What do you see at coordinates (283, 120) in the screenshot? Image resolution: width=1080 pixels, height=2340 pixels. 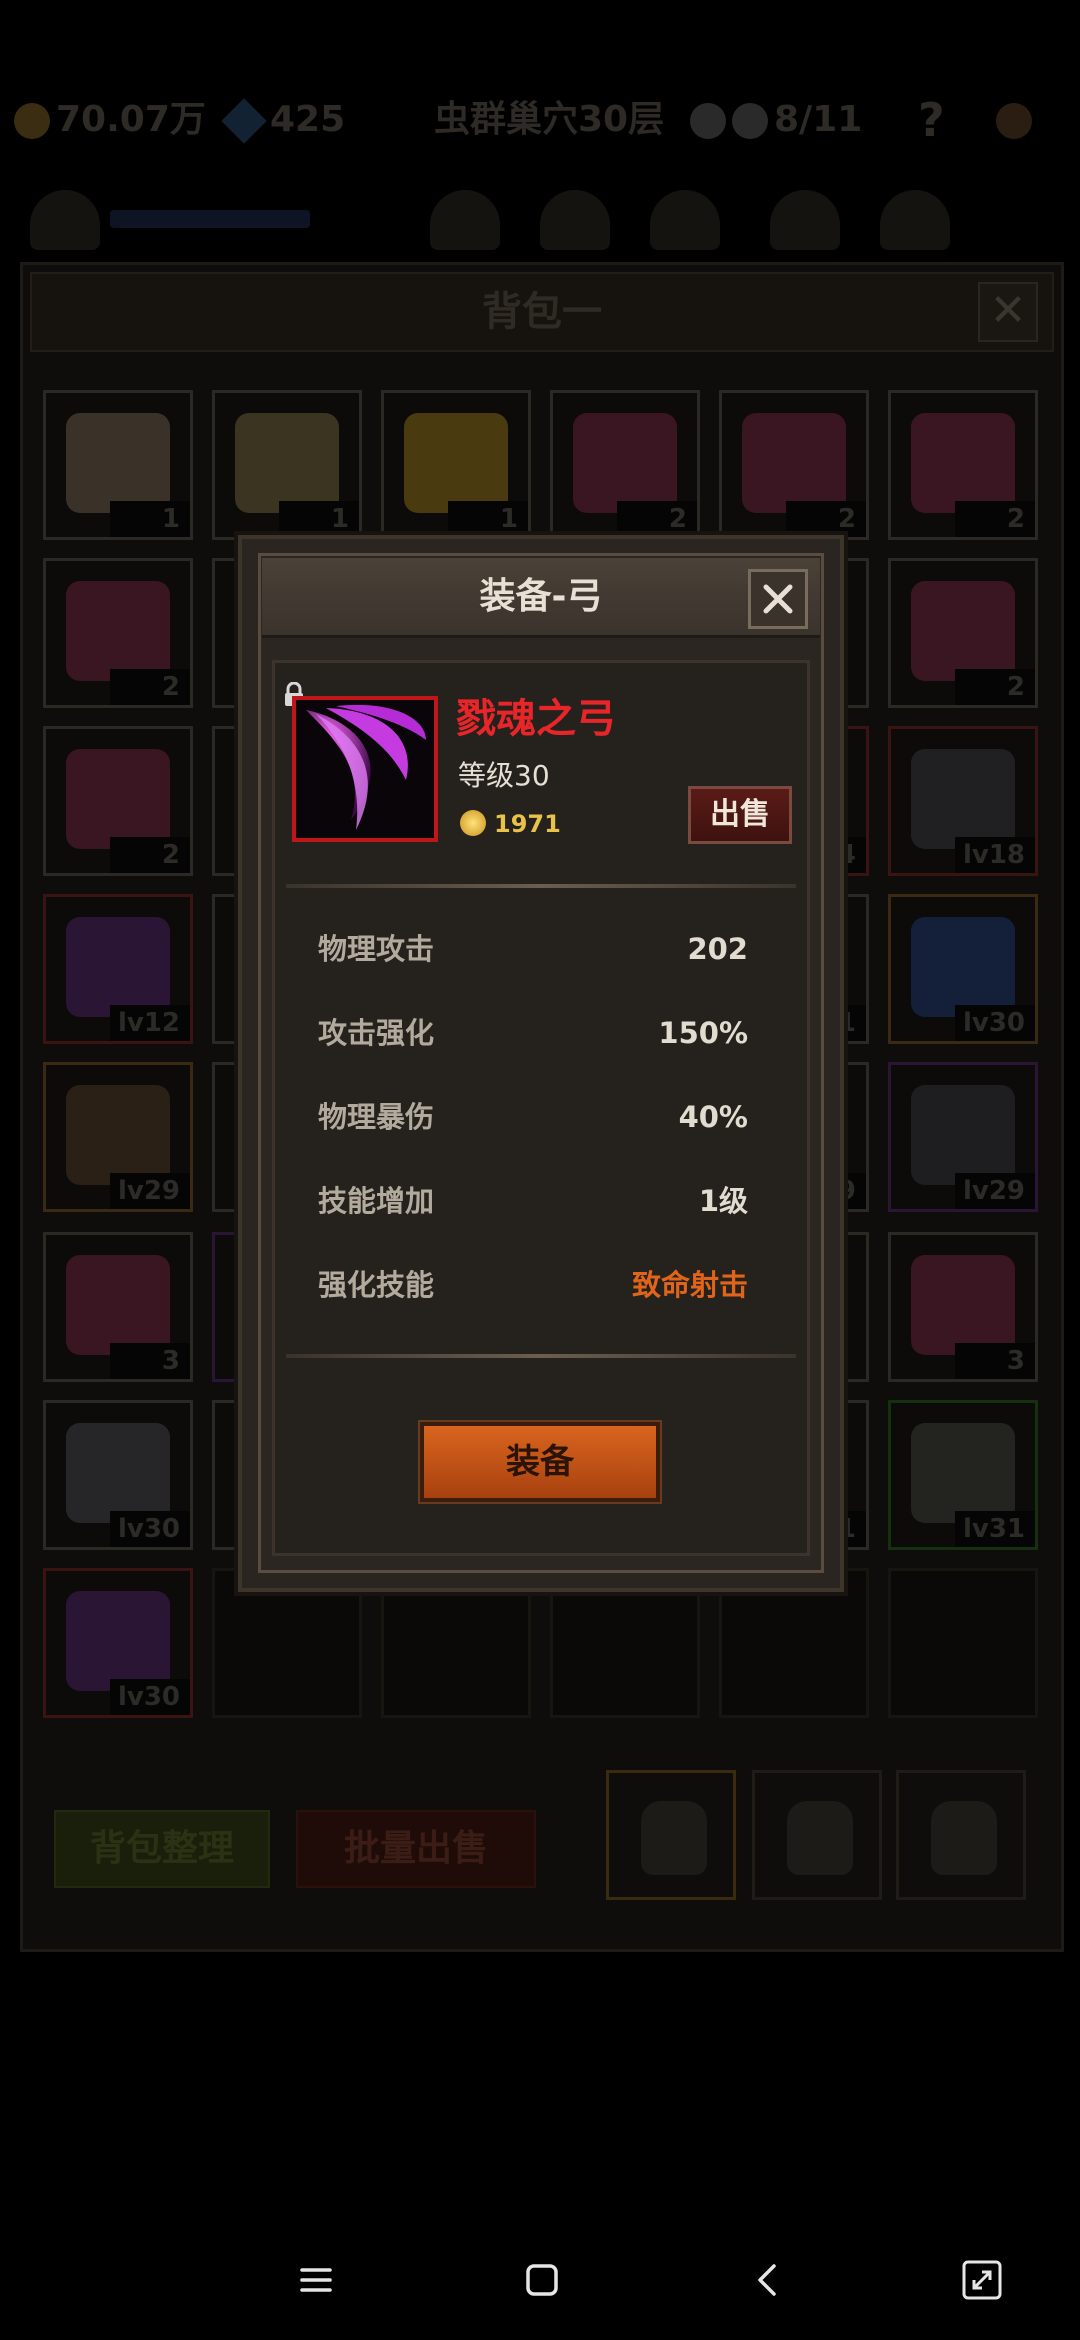 I see `gem-counter: 425` at bounding box center [283, 120].